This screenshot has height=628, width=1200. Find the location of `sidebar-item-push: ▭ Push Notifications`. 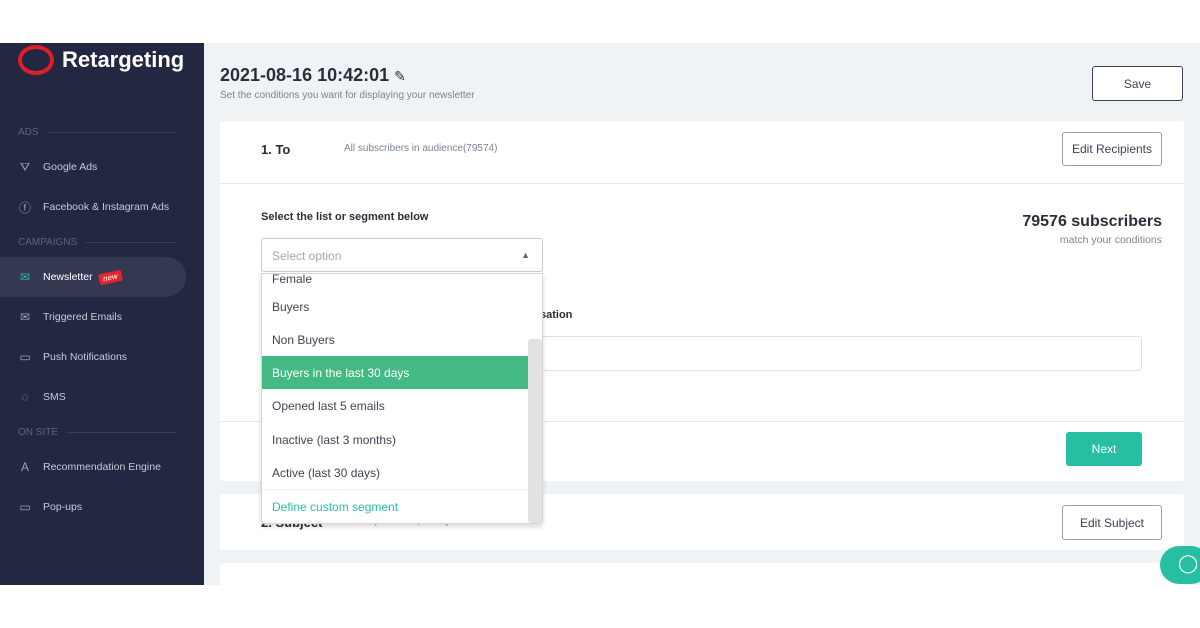

sidebar-item-push: ▭ Push Notifications is located at coordinates (93, 357).